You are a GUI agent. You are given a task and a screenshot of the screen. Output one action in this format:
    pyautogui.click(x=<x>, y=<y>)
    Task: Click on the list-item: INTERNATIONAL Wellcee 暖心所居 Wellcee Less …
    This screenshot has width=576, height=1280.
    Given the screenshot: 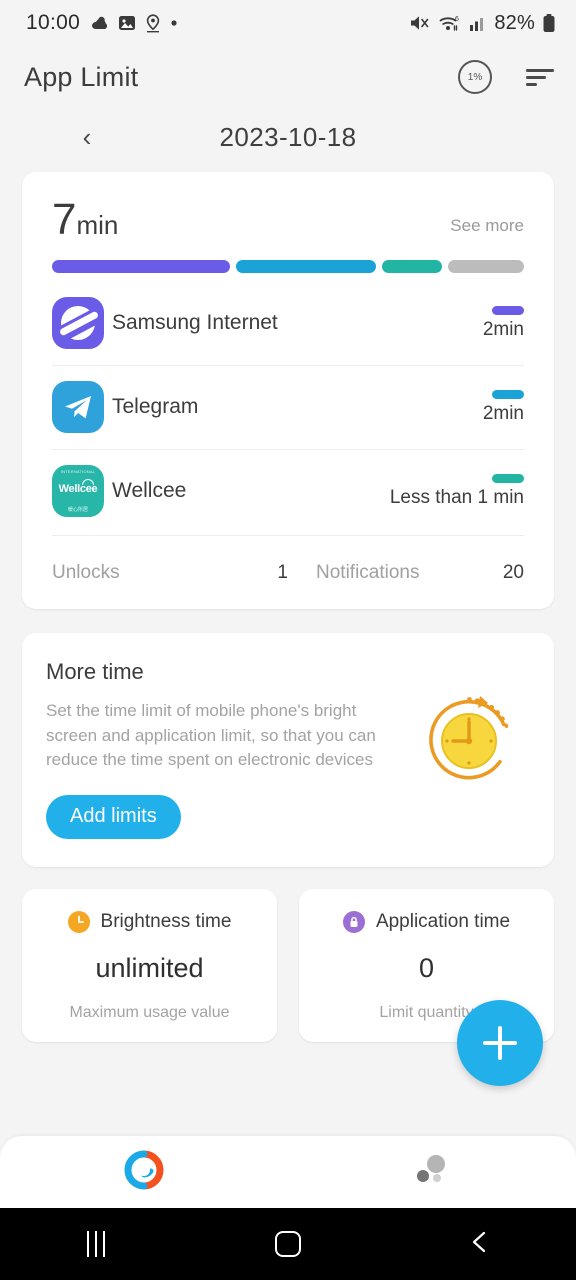 What is the action you would take?
    pyautogui.click(x=288, y=491)
    